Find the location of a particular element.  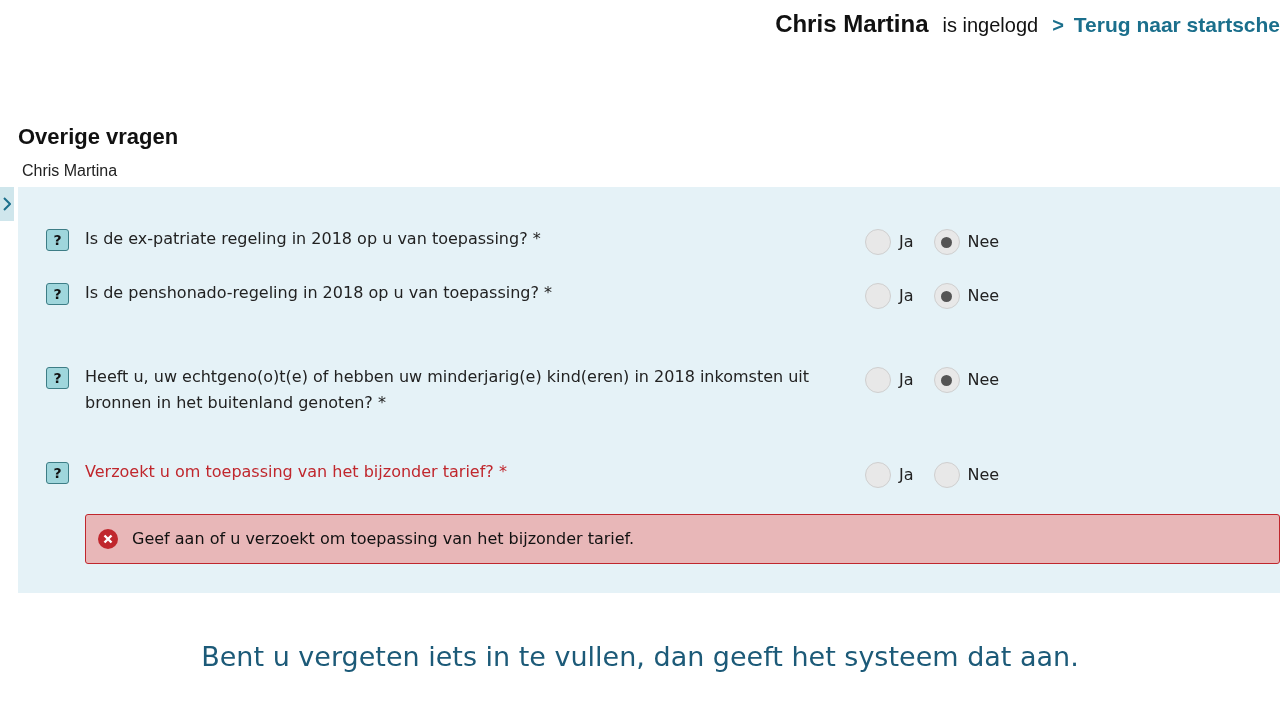

user-name: Chris Martina is located at coordinates (852, 24).